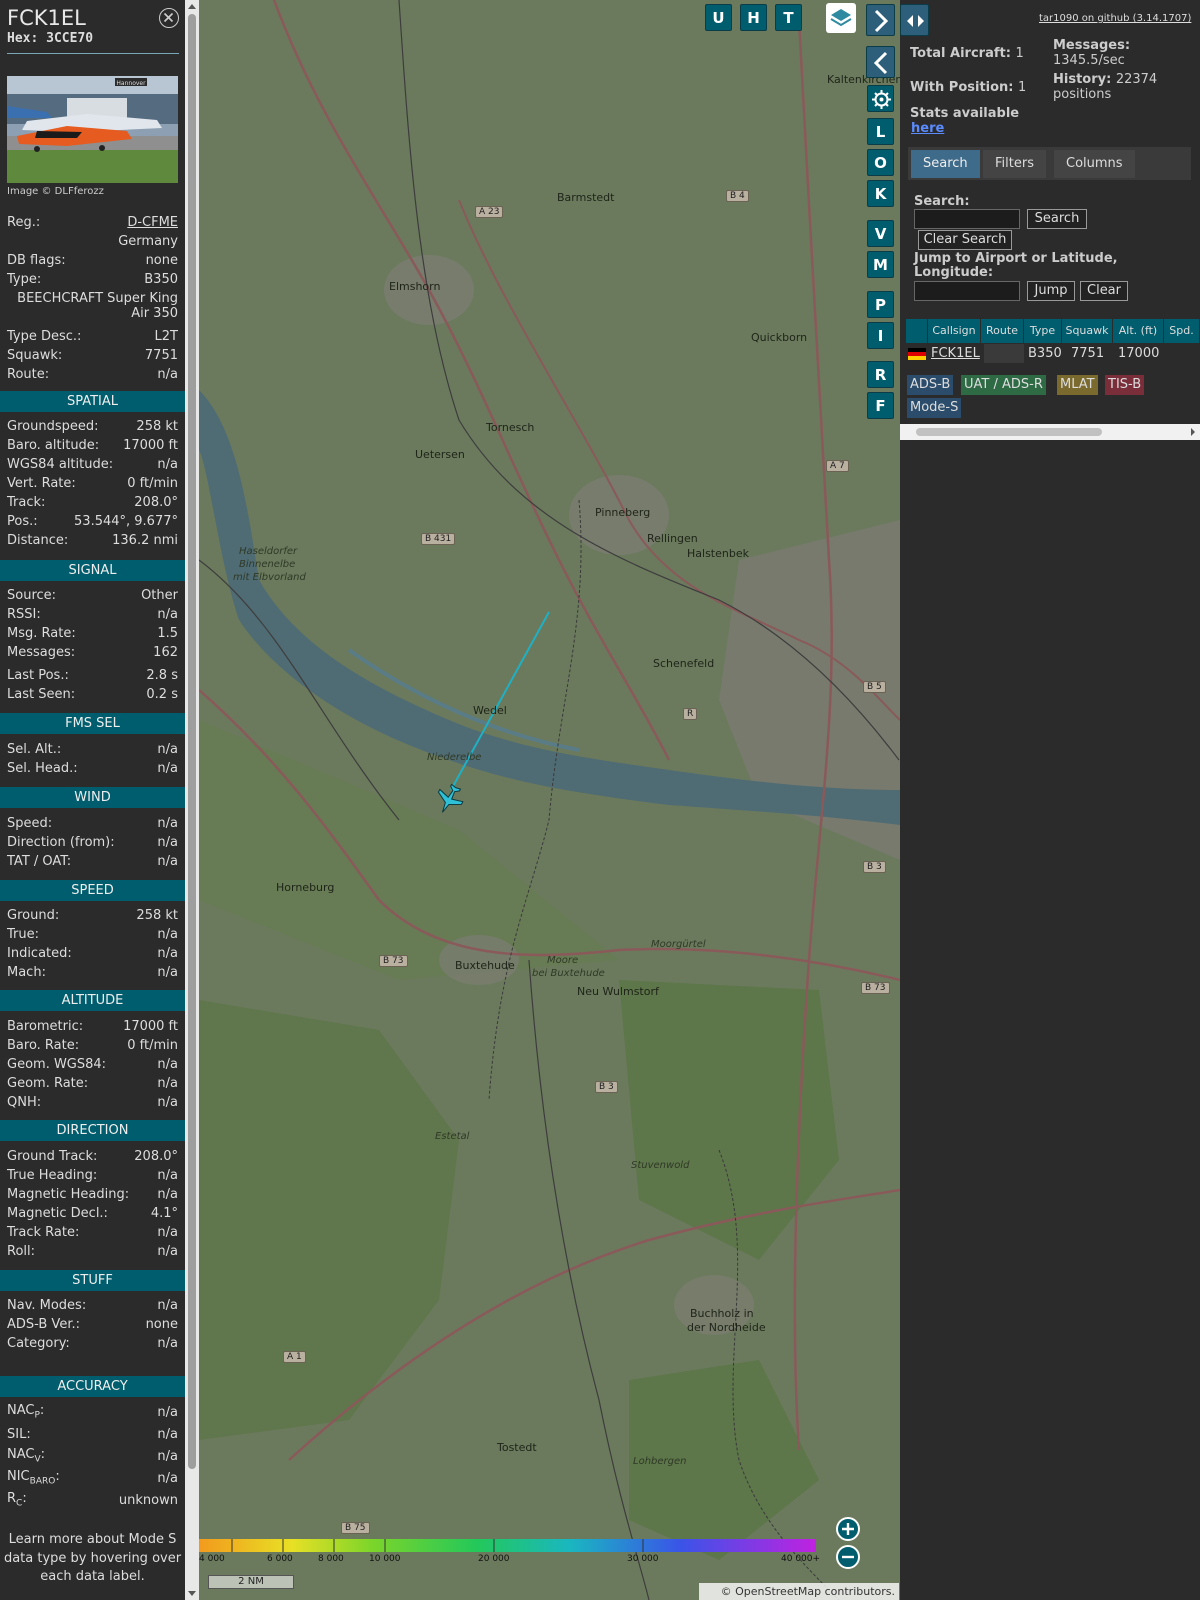  Describe the element at coordinates (934, 408) in the screenshot. I see `source-modes: Mode-S` at that location.